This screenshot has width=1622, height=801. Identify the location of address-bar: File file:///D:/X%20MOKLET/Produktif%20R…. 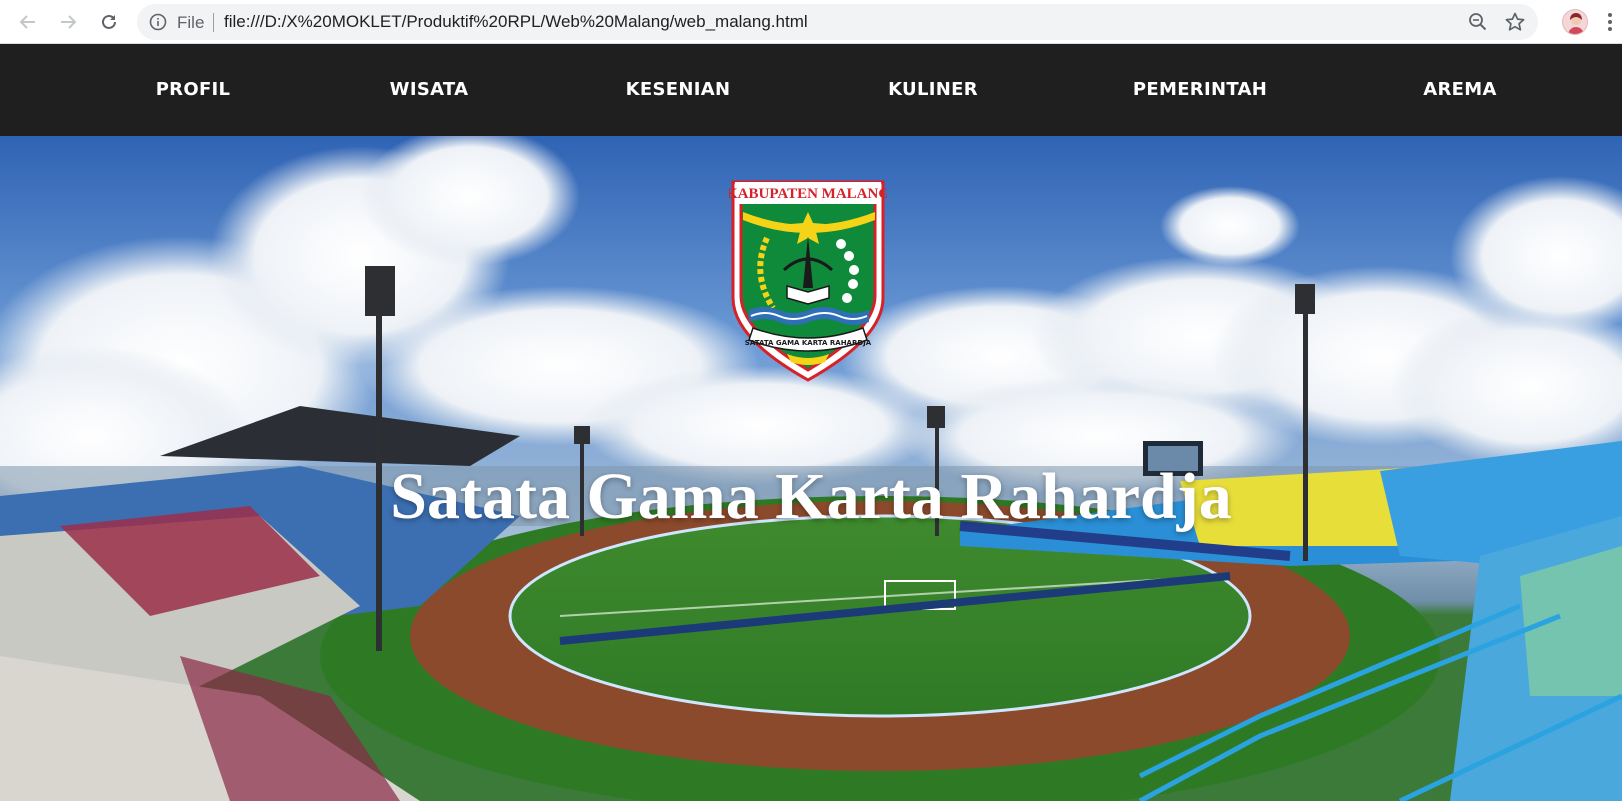
(837, 22).